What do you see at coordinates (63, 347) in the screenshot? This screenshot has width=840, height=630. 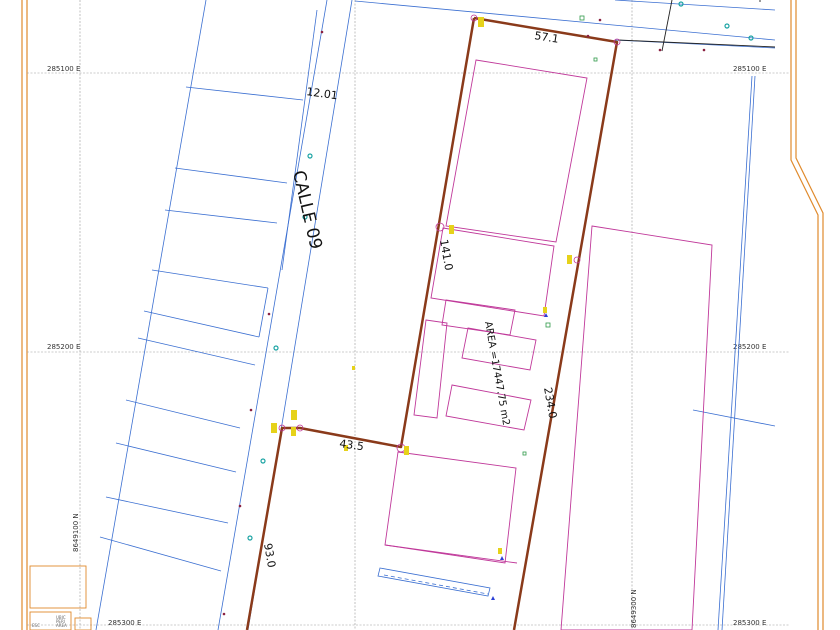 I see `grid-label-285200e-left: 285200 E` at bounding box center [63, 347].